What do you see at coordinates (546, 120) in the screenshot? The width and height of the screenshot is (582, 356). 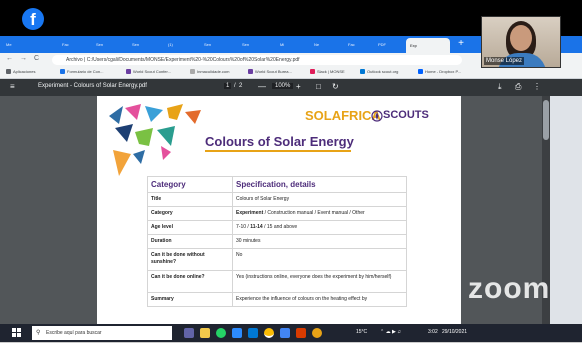 I see `pdf-scrollbar-thumb` at bounding box center [546, 120].